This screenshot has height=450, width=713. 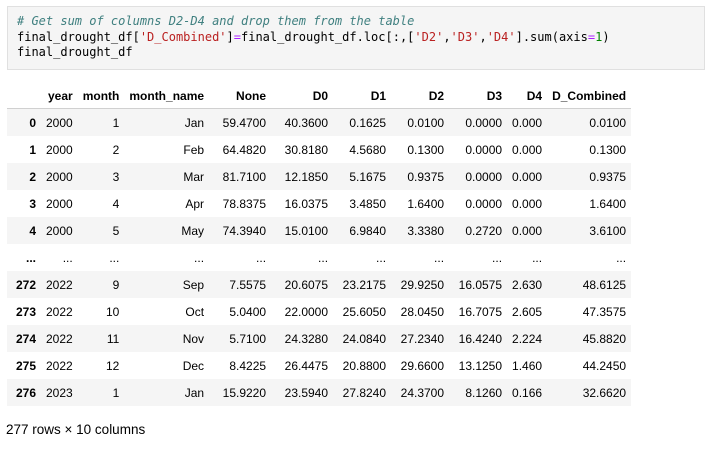 What do you see at coordinates (604, 284) in the screenshot?
I see `table-cell: 48.6125` at bounding box center [604, 284].